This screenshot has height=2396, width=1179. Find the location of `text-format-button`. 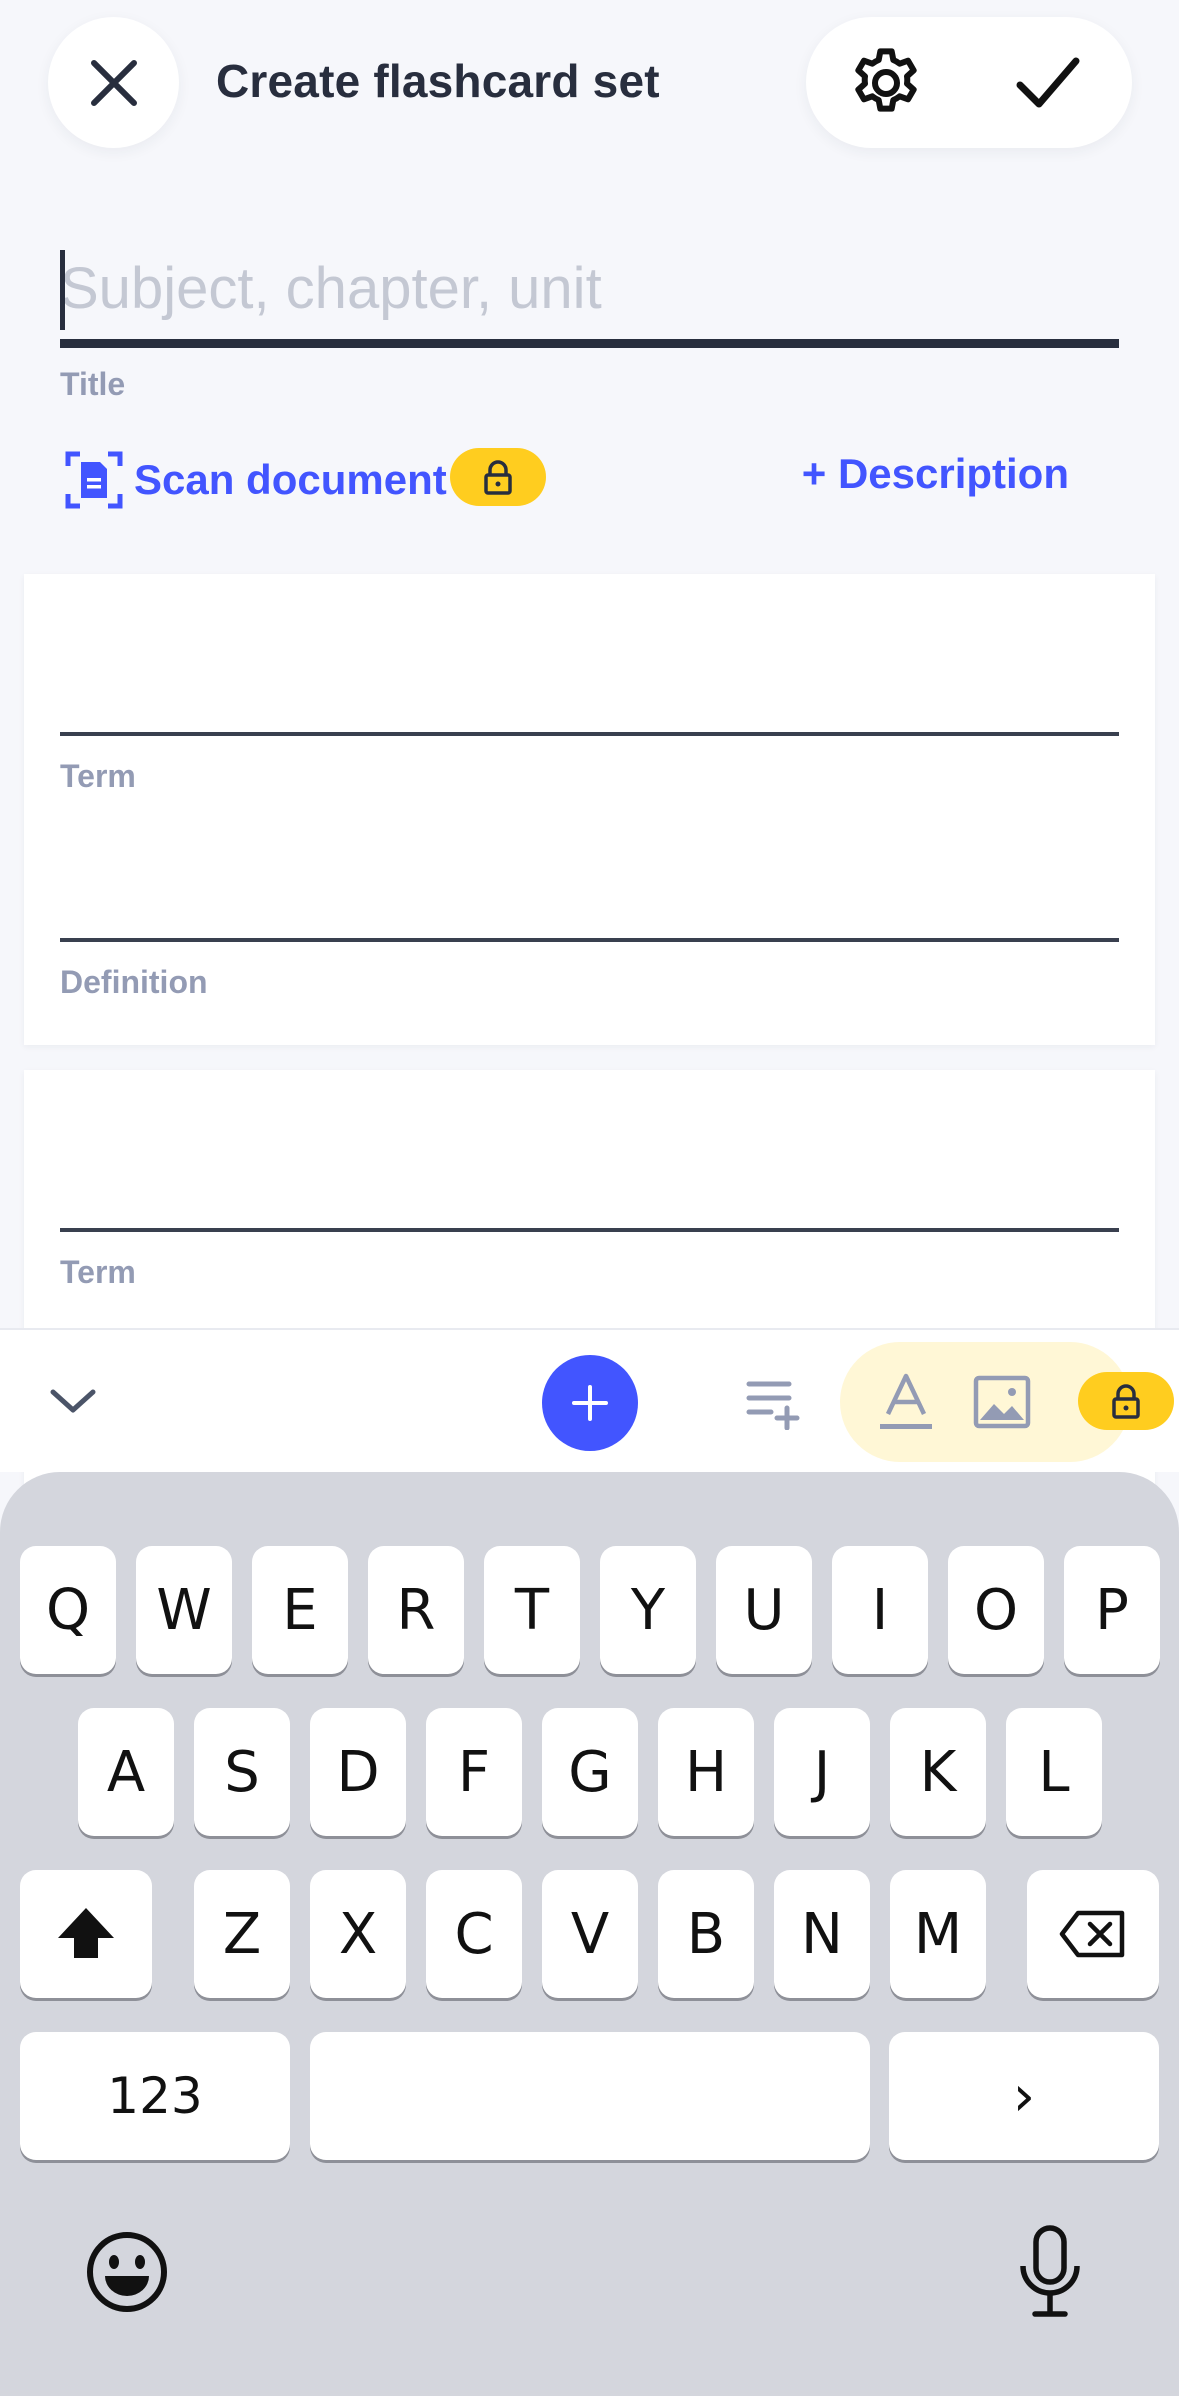

text-format-button is located at coordinates (906, 1402).